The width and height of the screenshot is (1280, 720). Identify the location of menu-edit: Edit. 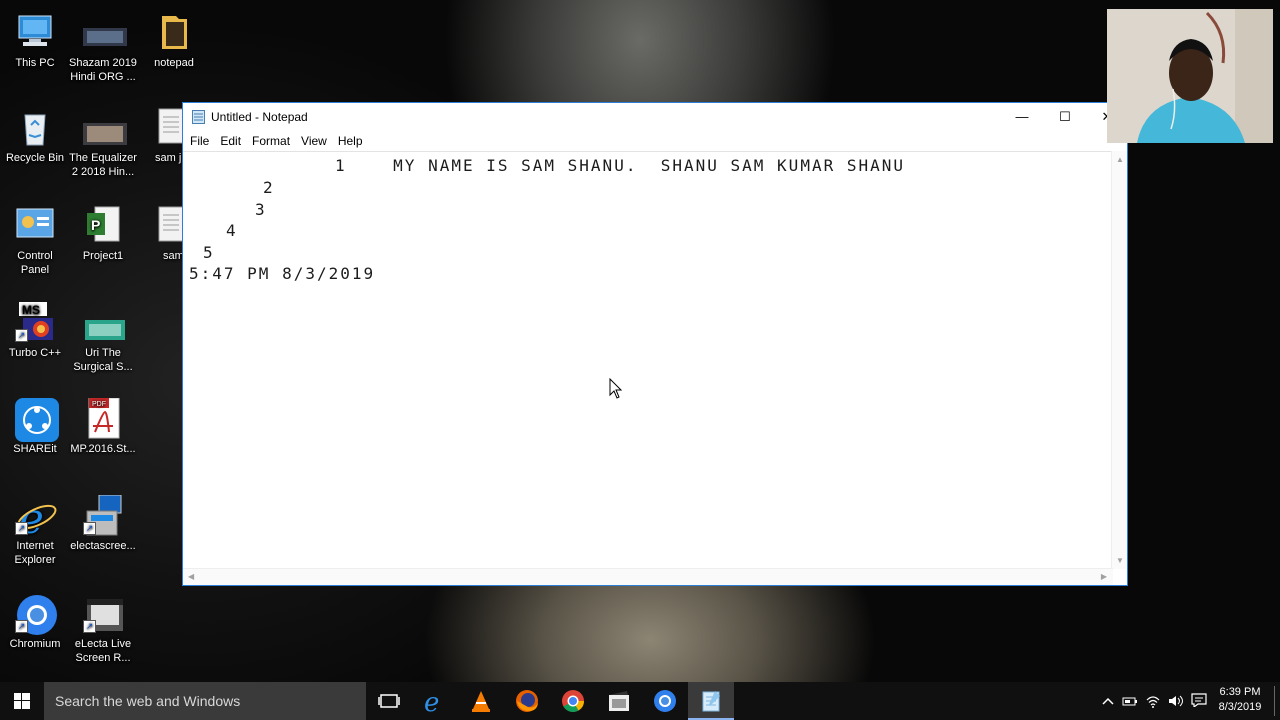
(230, 141).